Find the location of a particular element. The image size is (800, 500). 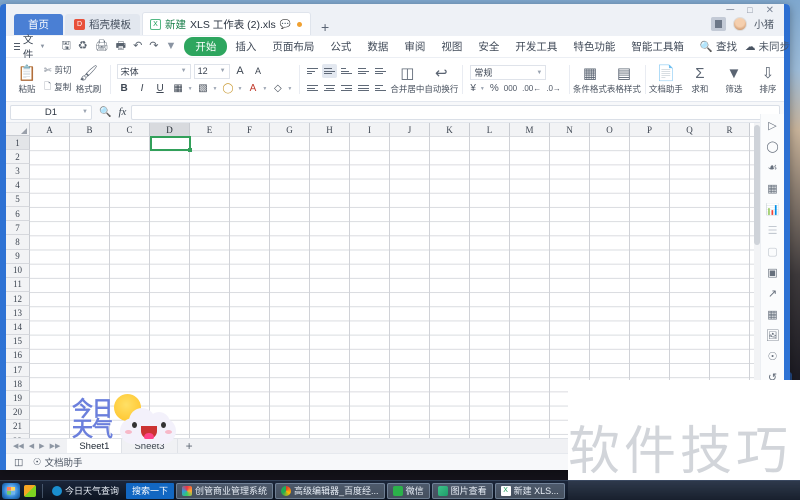

autosum-button: Σ 求和 is located at coordinates (700, 80).